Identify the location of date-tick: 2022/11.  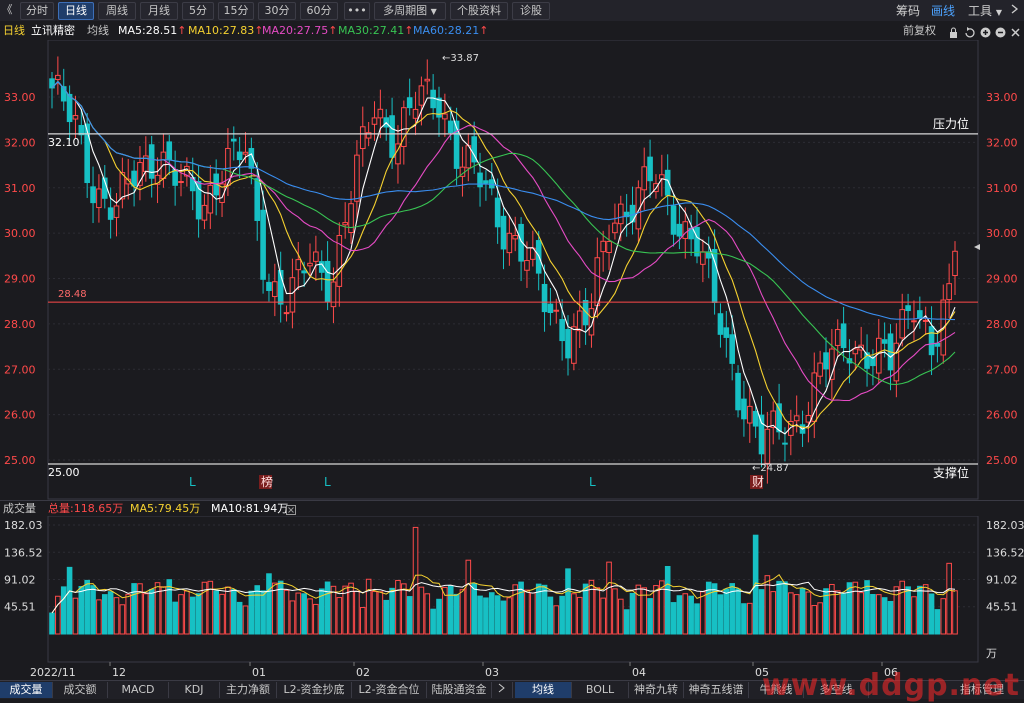
(53, 672).